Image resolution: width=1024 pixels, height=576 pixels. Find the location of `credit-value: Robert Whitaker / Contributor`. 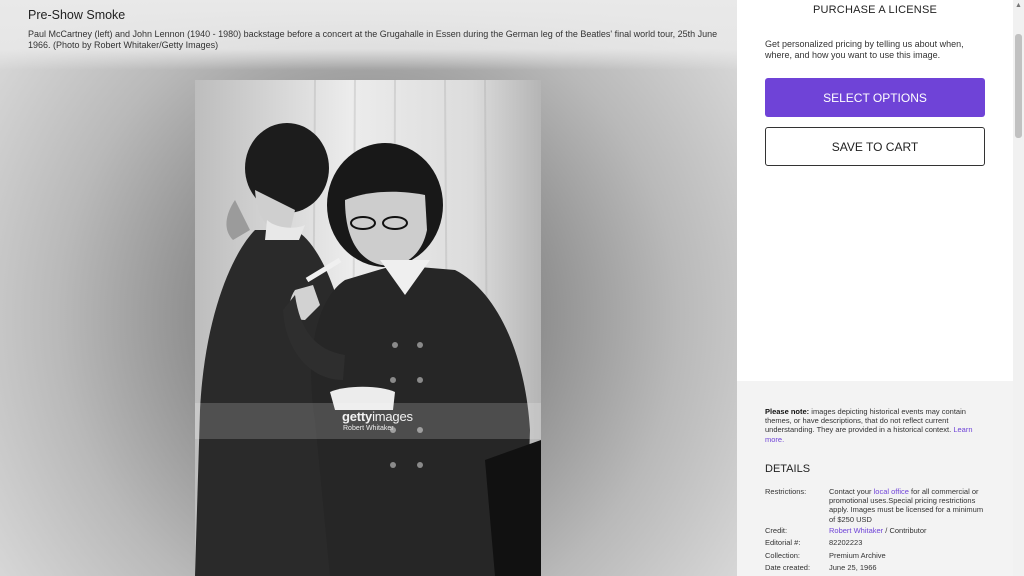

credit-value: Robert Whitaker / Contributor is located at coordinates (878, 530).